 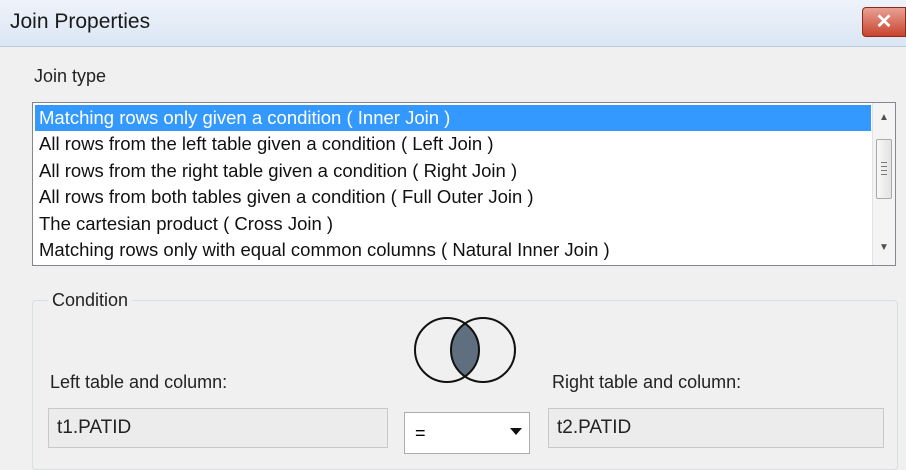 I want to click on window-title: Join Properties, so click(x=80, y=21).